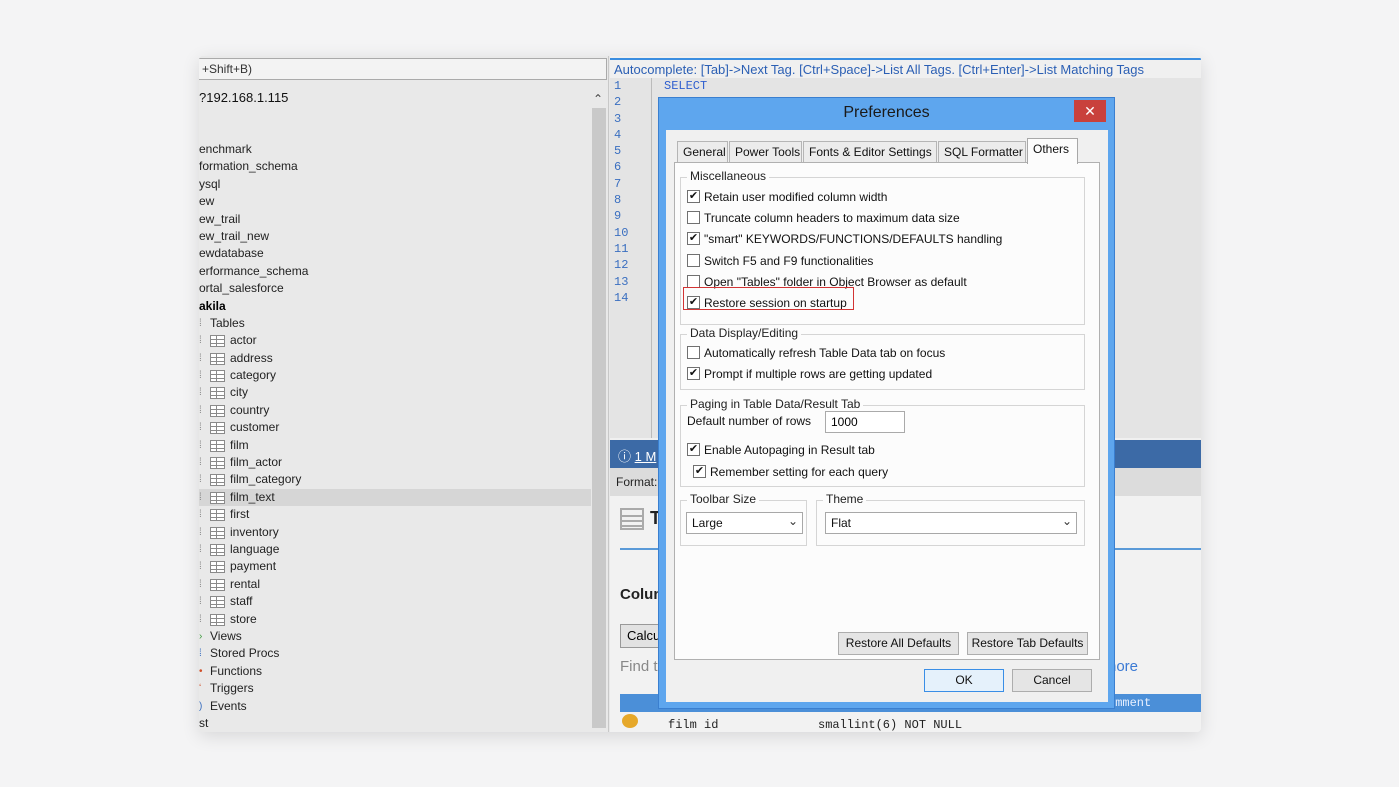  I want to click on tab-sql-formatter: SQL Formatter, so click(982, 152).